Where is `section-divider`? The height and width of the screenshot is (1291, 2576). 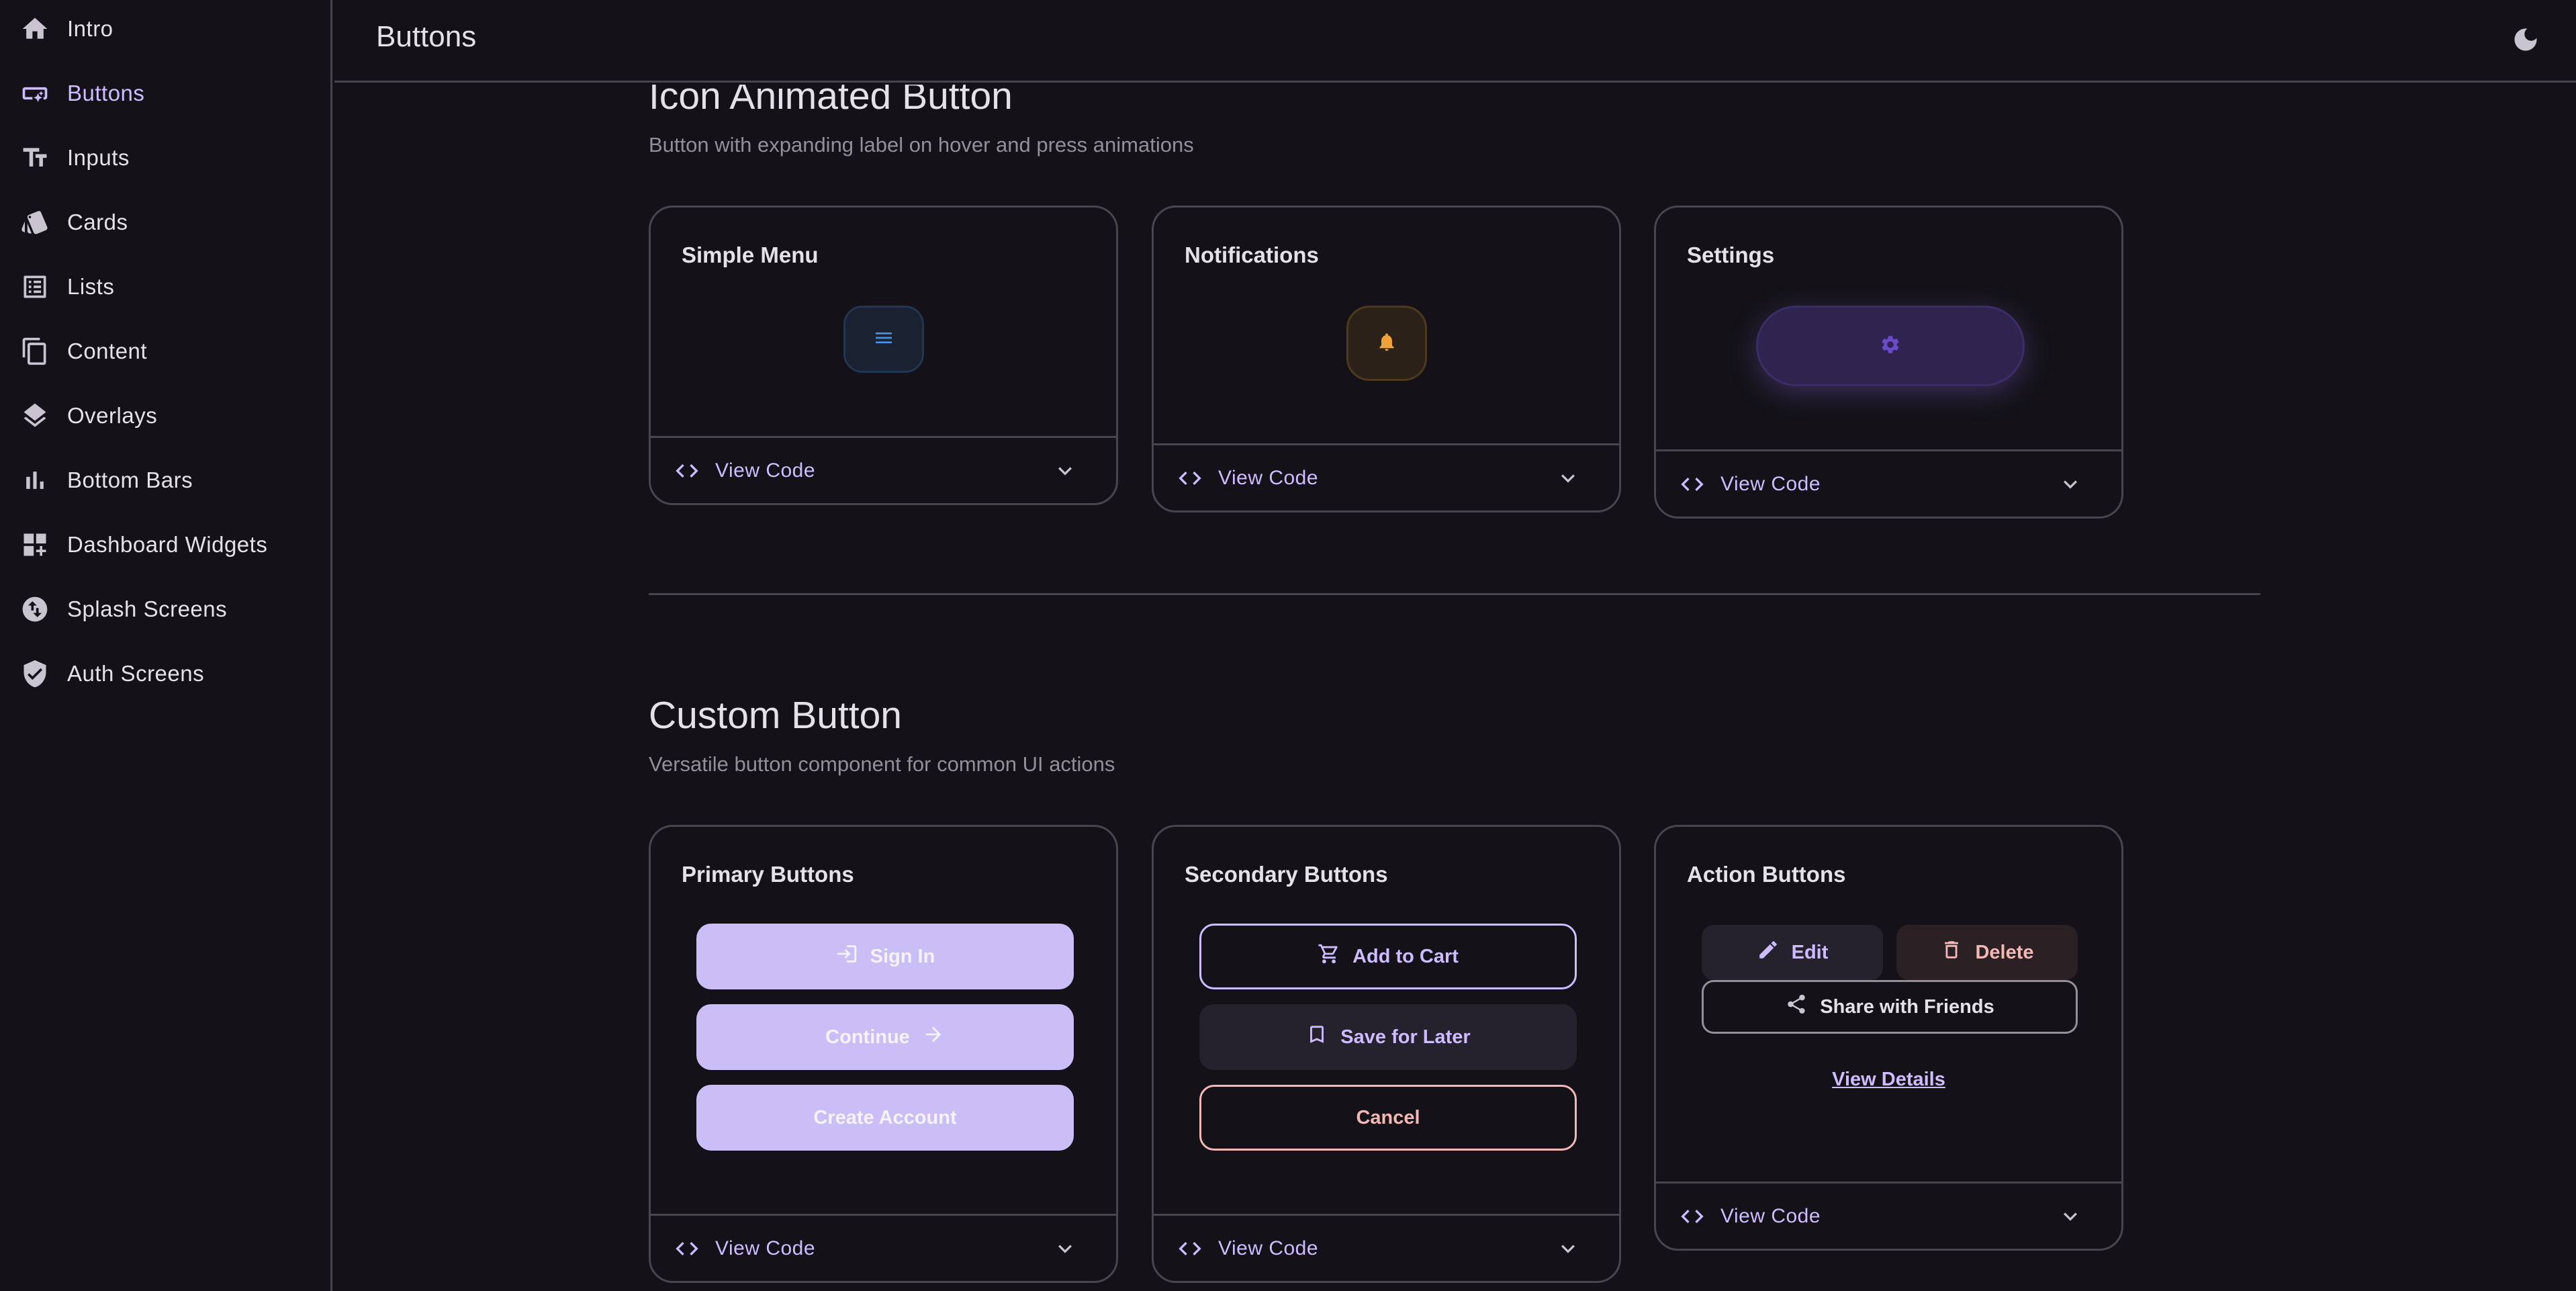
section-divider is located at coordinates (1454, 594).